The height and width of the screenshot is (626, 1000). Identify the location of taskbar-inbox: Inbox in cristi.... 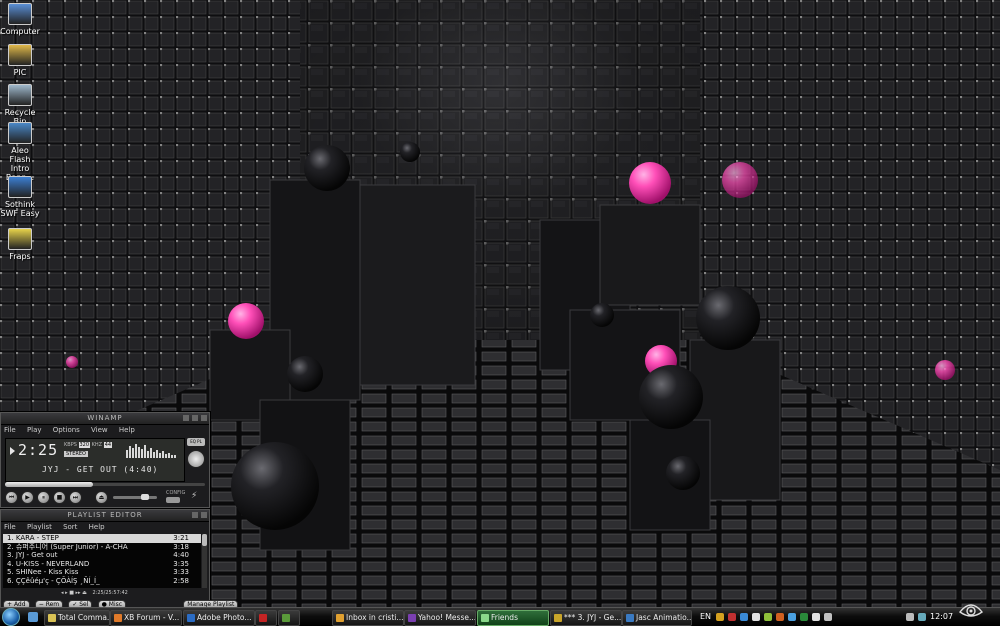
(368, 618).